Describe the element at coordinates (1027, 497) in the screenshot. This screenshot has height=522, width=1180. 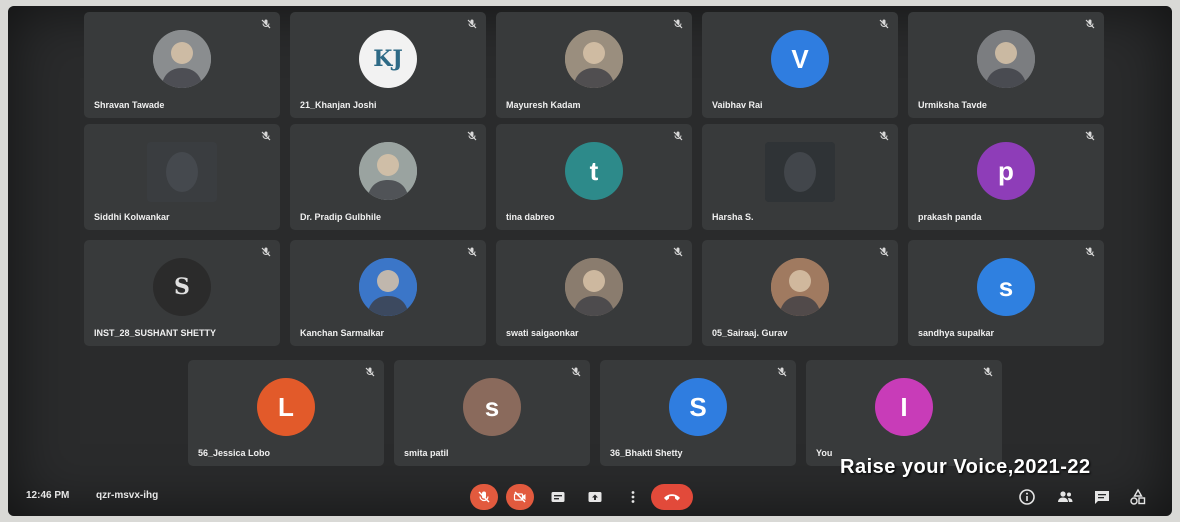
I see `info-icon` at that location.